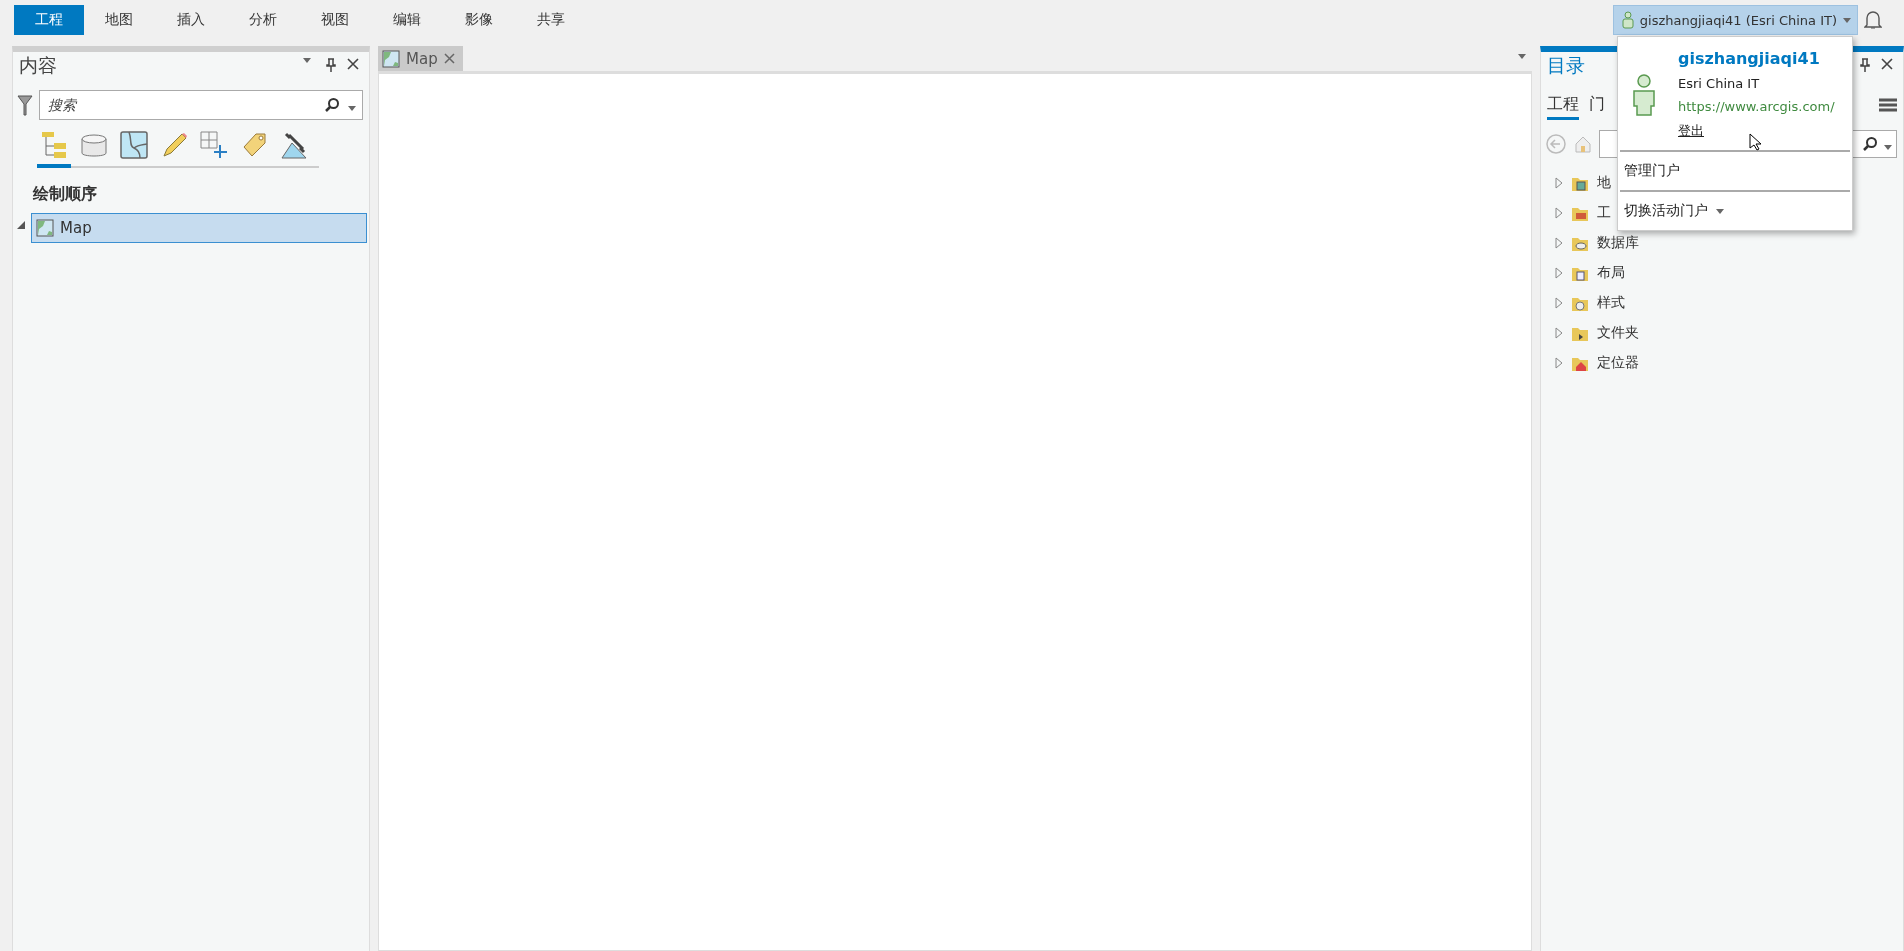 The width and height of the screenshot is (1904, 951). What do you see at coordinates (38, 65) in the screenshot?
I see `pane-title: 内容` at bounding box center [38, 65].